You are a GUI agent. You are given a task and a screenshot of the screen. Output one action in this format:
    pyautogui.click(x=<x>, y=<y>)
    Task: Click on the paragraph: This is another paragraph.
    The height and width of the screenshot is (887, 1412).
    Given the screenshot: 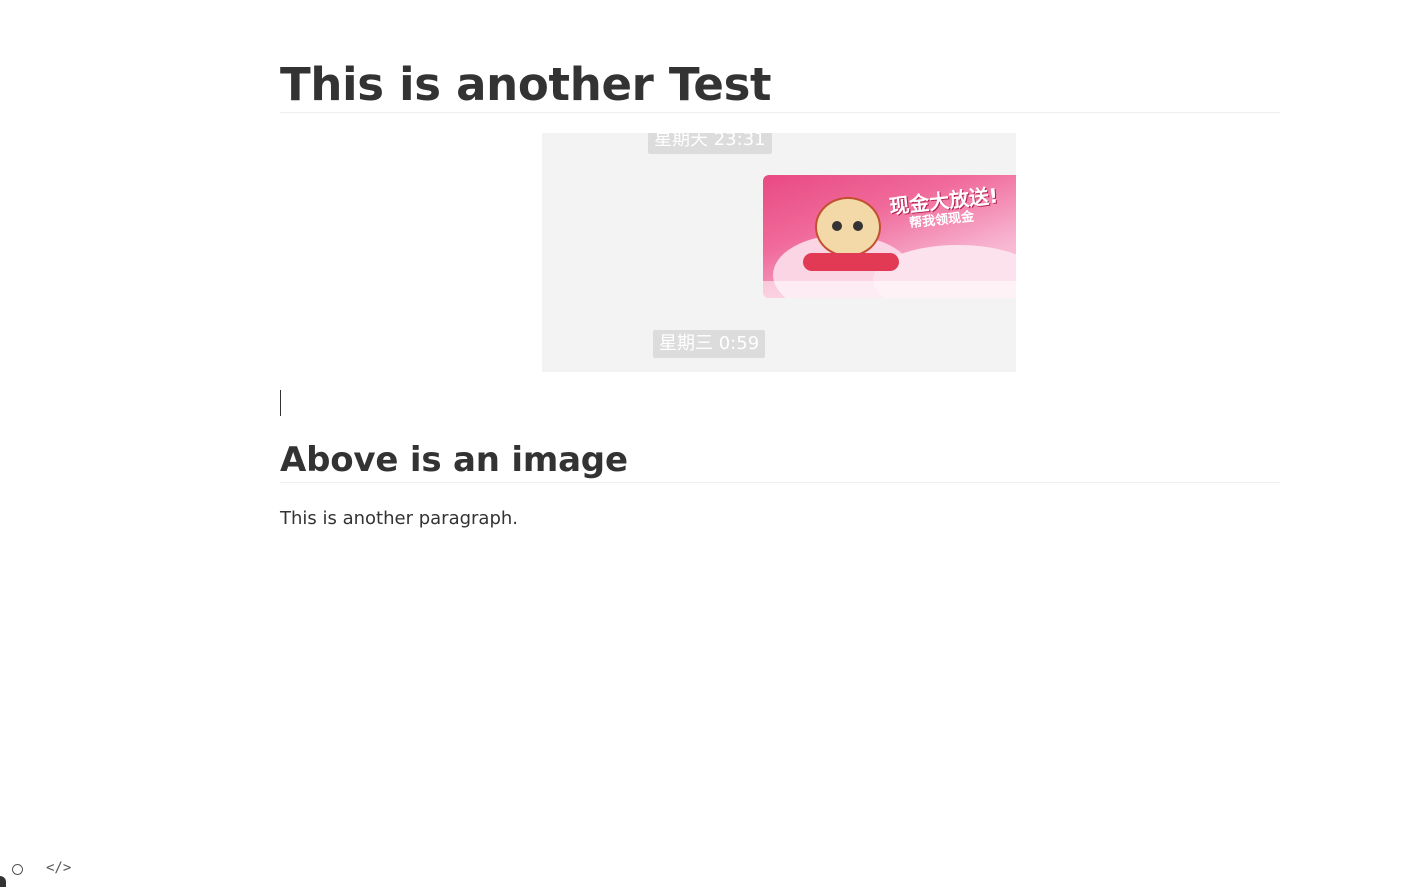 What is the action you would take?
    pyautogui.click(x=399, y=519)
    